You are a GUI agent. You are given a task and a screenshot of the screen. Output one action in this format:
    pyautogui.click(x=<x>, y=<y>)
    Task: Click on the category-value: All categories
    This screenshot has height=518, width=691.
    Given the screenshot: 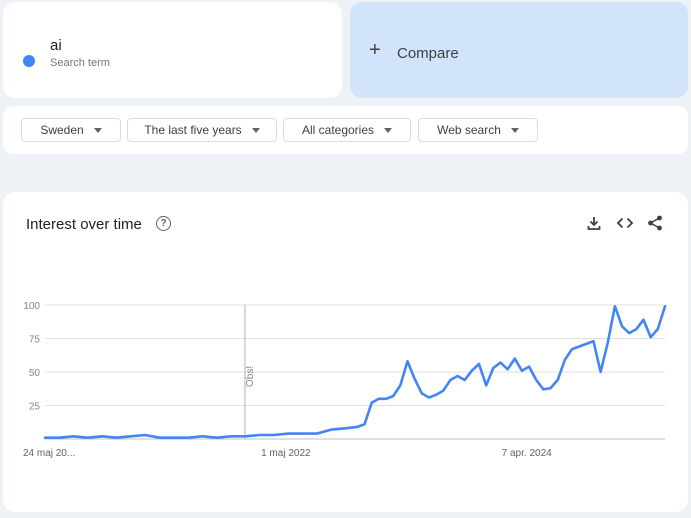 What is the action you would take?
    pyautogui.click(x=338, y=130)
    